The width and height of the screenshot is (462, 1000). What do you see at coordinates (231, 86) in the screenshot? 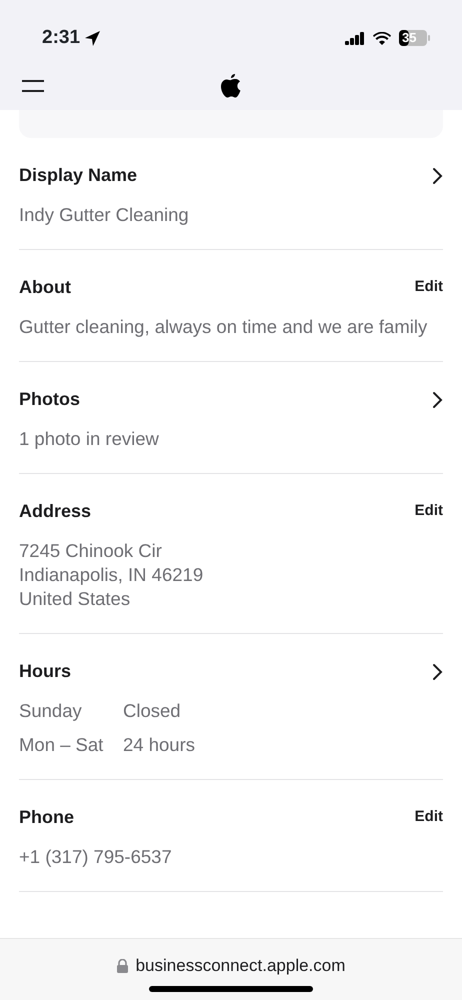
I see `apple-logo-icon` at bounding box center [231, 86].